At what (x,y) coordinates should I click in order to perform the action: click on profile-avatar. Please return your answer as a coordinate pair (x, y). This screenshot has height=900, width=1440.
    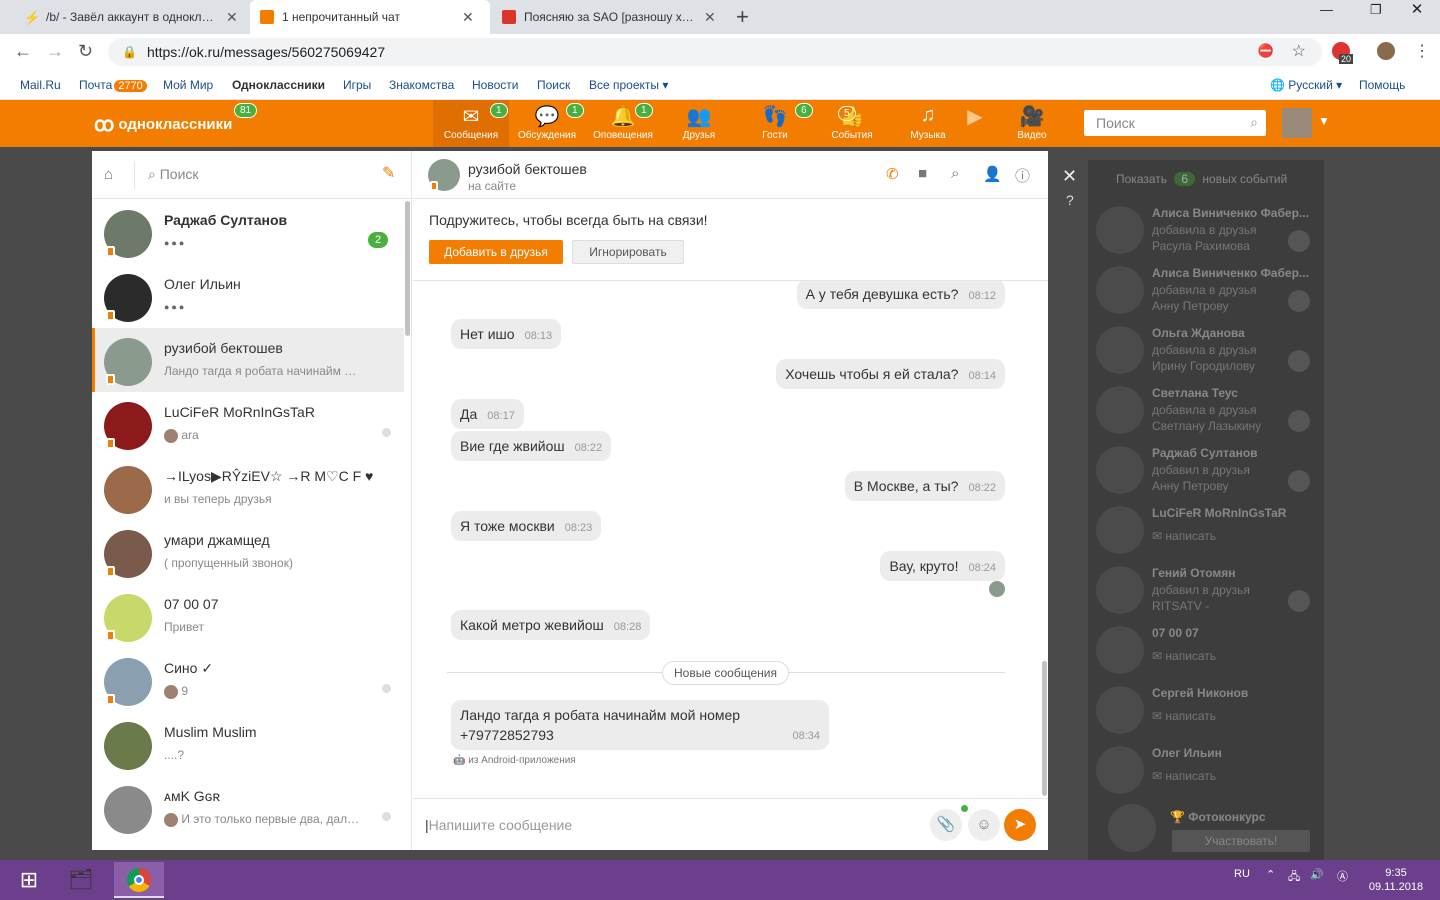
    Looking at the image, I should click on (1386, 51).